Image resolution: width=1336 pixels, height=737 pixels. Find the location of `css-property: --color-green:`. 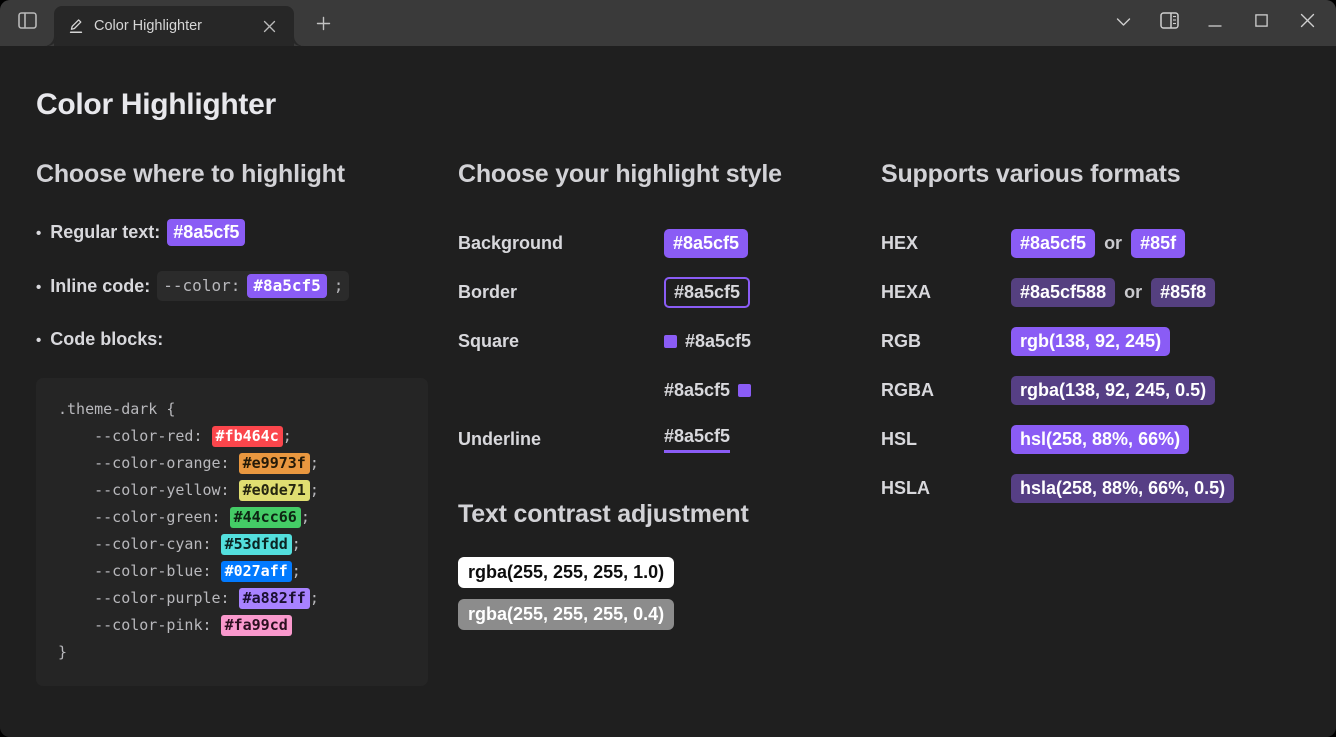

css-property: --color-green: is located at coordinates (144, 517).